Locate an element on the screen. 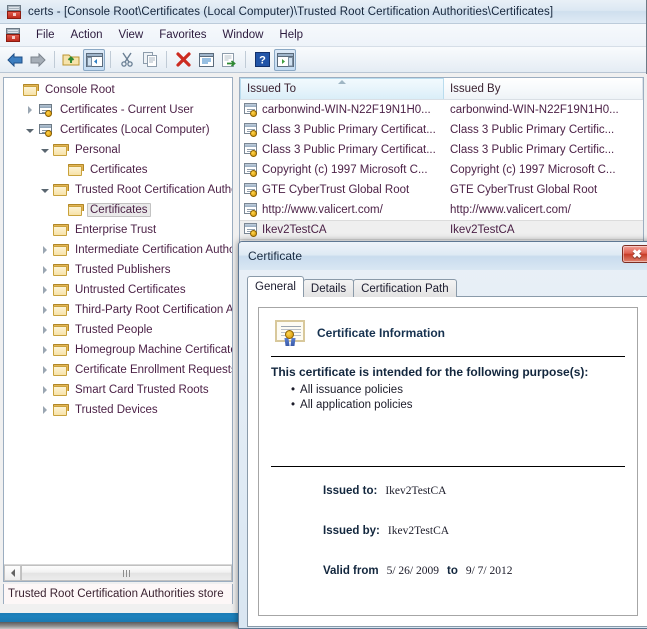 Image resolution: width=647 pixels, height=629 pixels. tree-item: Console Root is located at coordinates (118, 90).